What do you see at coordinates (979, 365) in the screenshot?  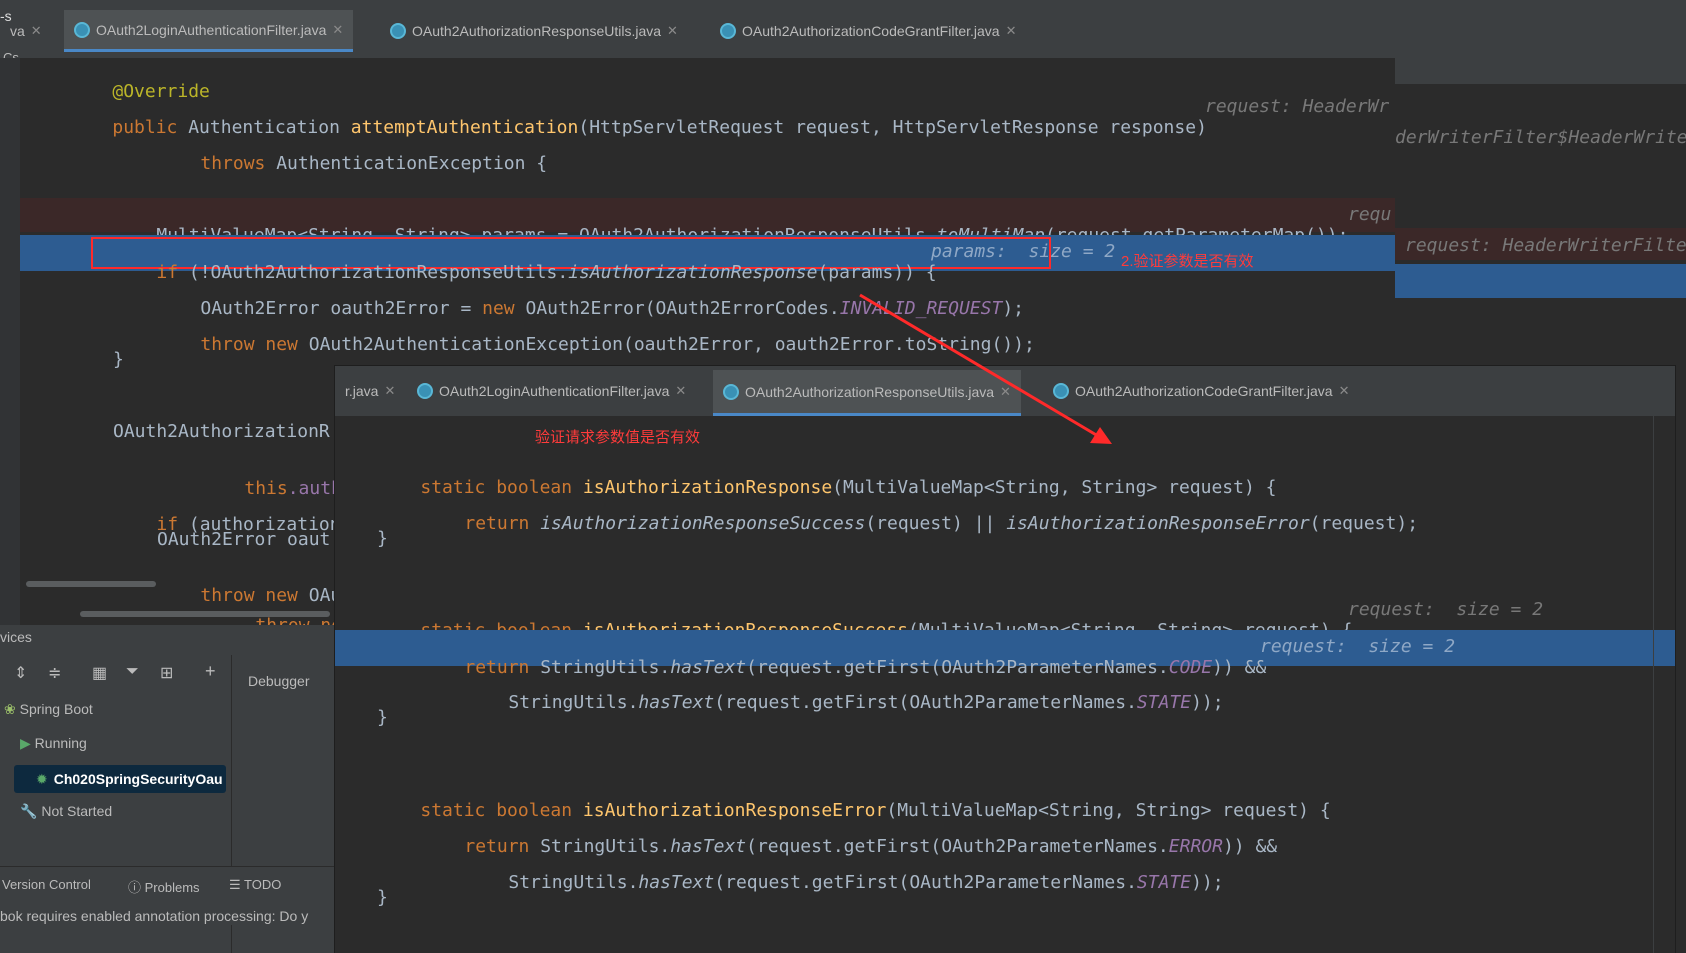 I see `arrow-line` at bounding box center [979, 365].